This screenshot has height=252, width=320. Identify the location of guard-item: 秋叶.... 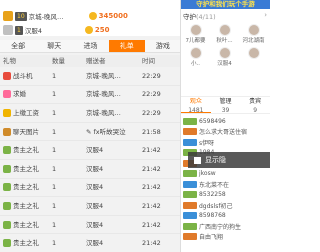
(224, 35).